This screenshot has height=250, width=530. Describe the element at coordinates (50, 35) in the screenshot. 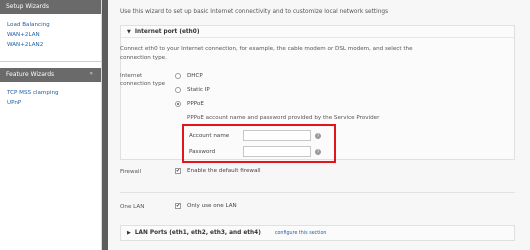

I see `sidebar-item-wan-2lan: WAN+2LAN` at that location.